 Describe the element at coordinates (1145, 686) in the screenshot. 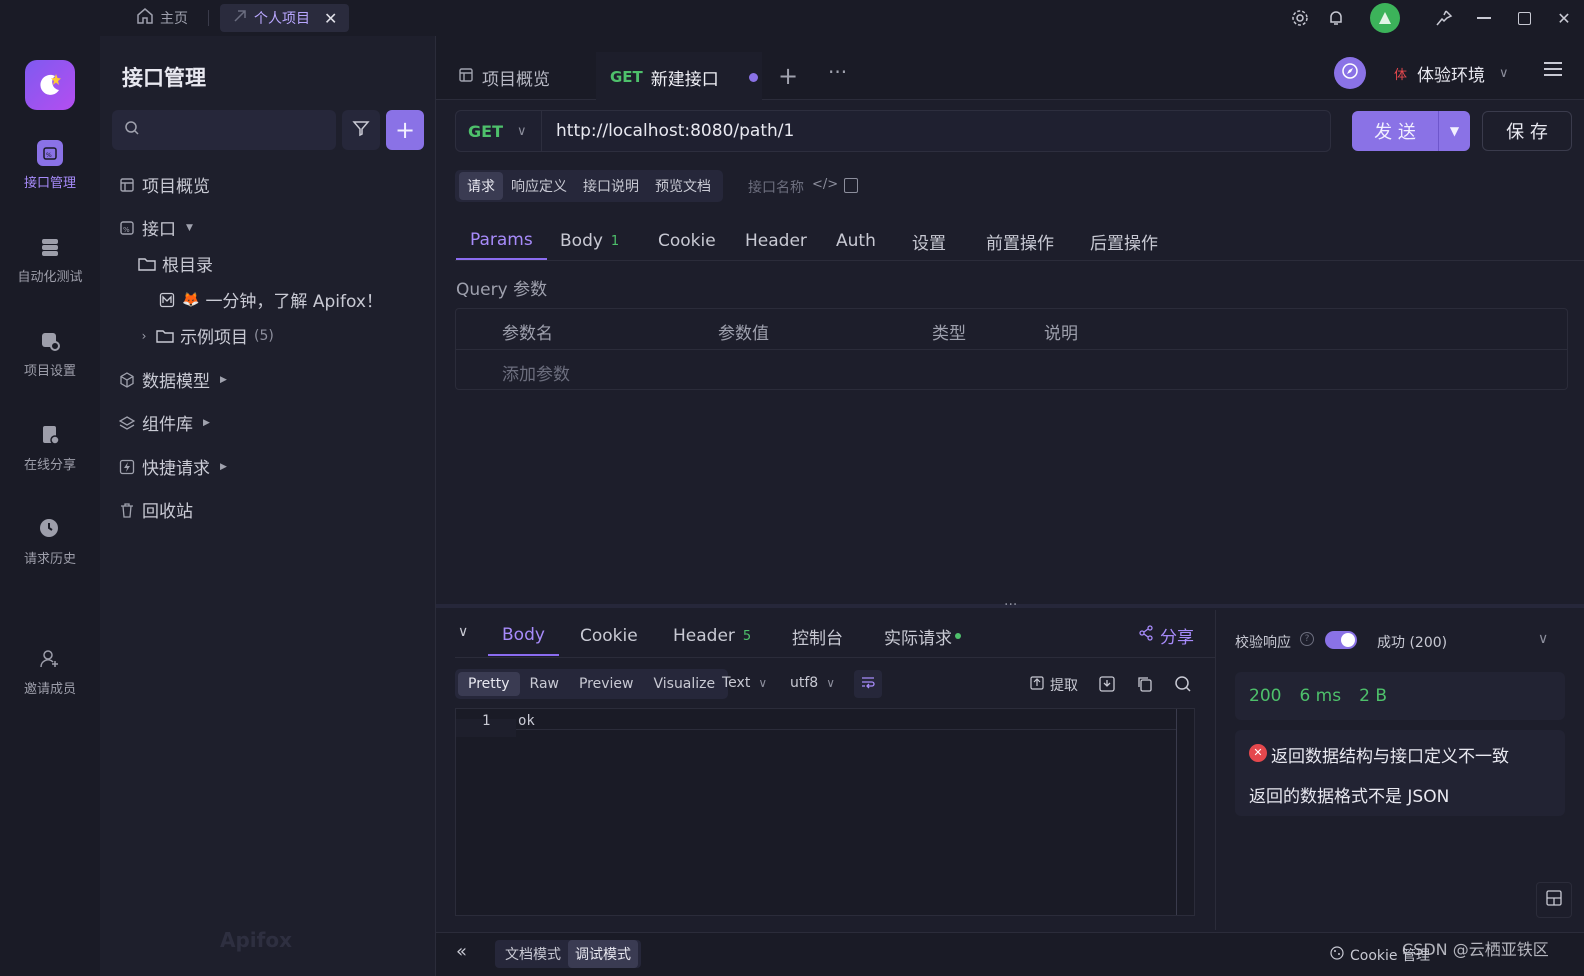

I see `copy-icon` at that location.